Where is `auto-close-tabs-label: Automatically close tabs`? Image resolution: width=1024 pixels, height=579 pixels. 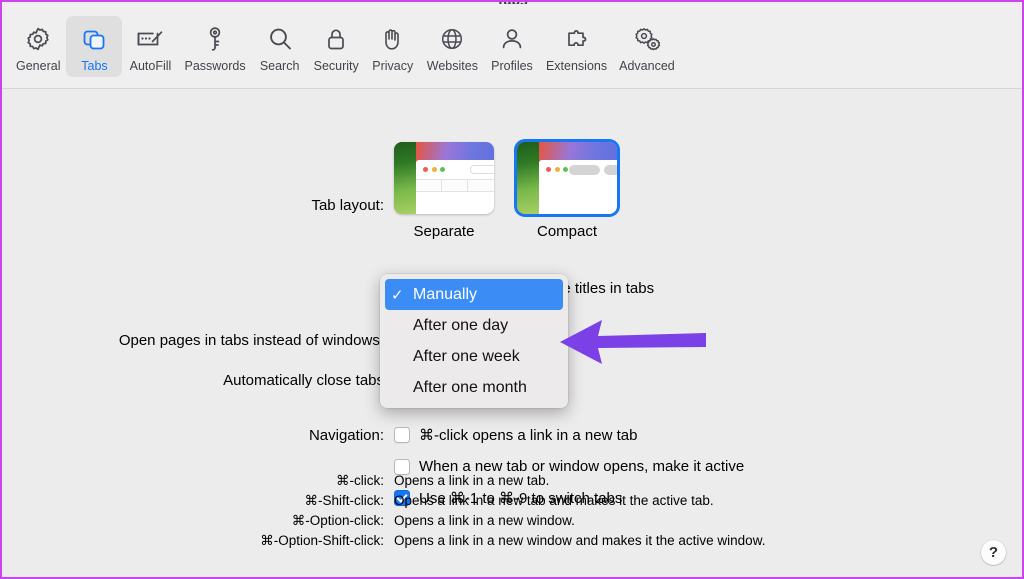 auto-close-tabs-label: Automatically close tabs is located at coordinates (303, 380).